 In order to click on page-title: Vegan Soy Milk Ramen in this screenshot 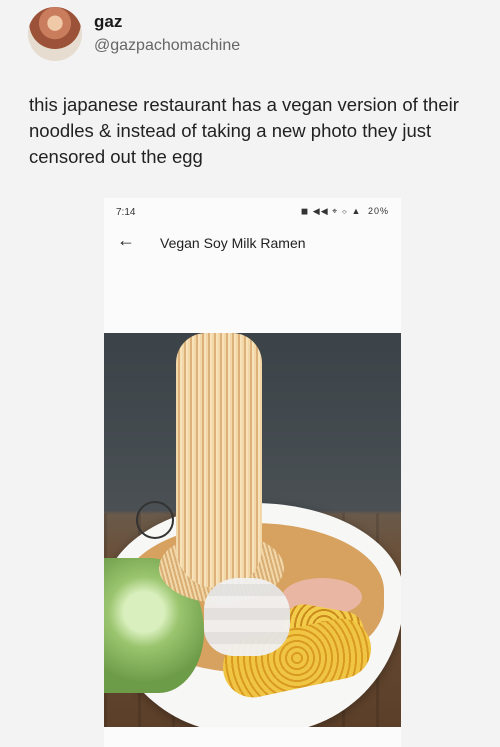, I will do `click(233, 243)`.